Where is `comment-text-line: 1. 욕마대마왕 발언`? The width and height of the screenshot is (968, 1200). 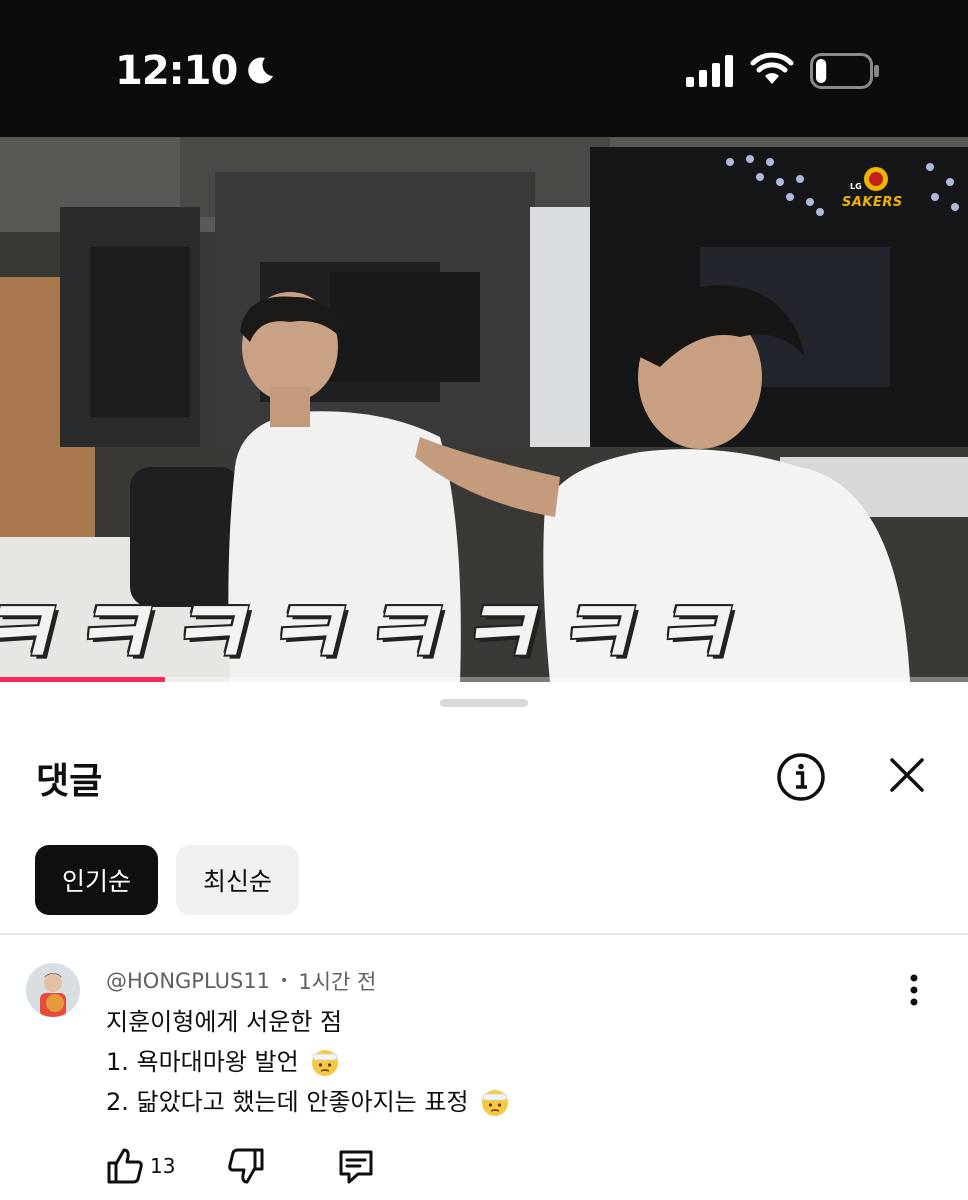 comment-text-line: 1. 욕마대마왕 발언 is located at coordinates (223, 1060).